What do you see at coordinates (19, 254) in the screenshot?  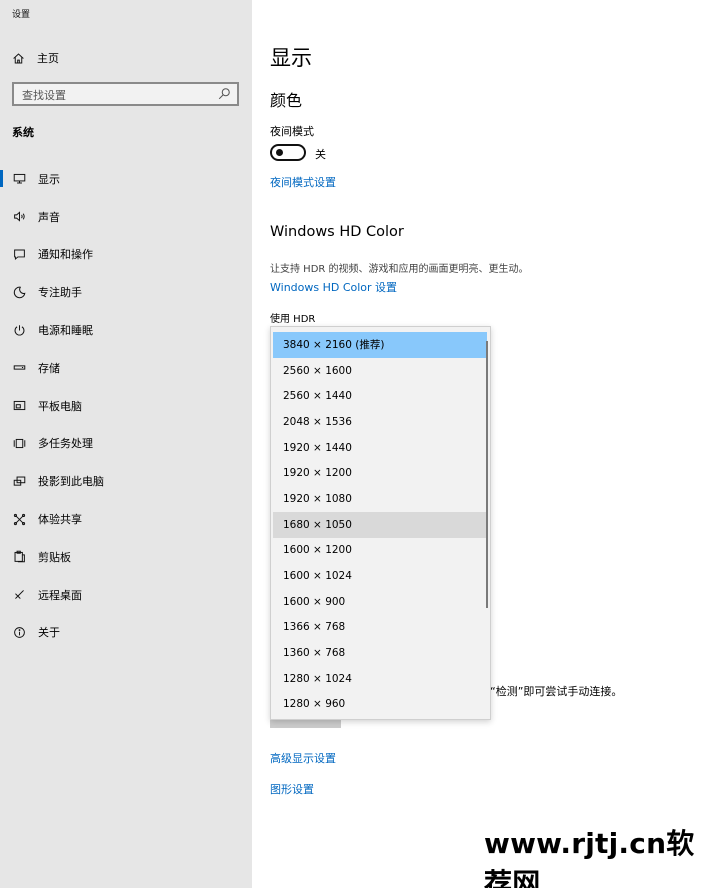 I see `notification-icon` at bounding box center [19, 254].